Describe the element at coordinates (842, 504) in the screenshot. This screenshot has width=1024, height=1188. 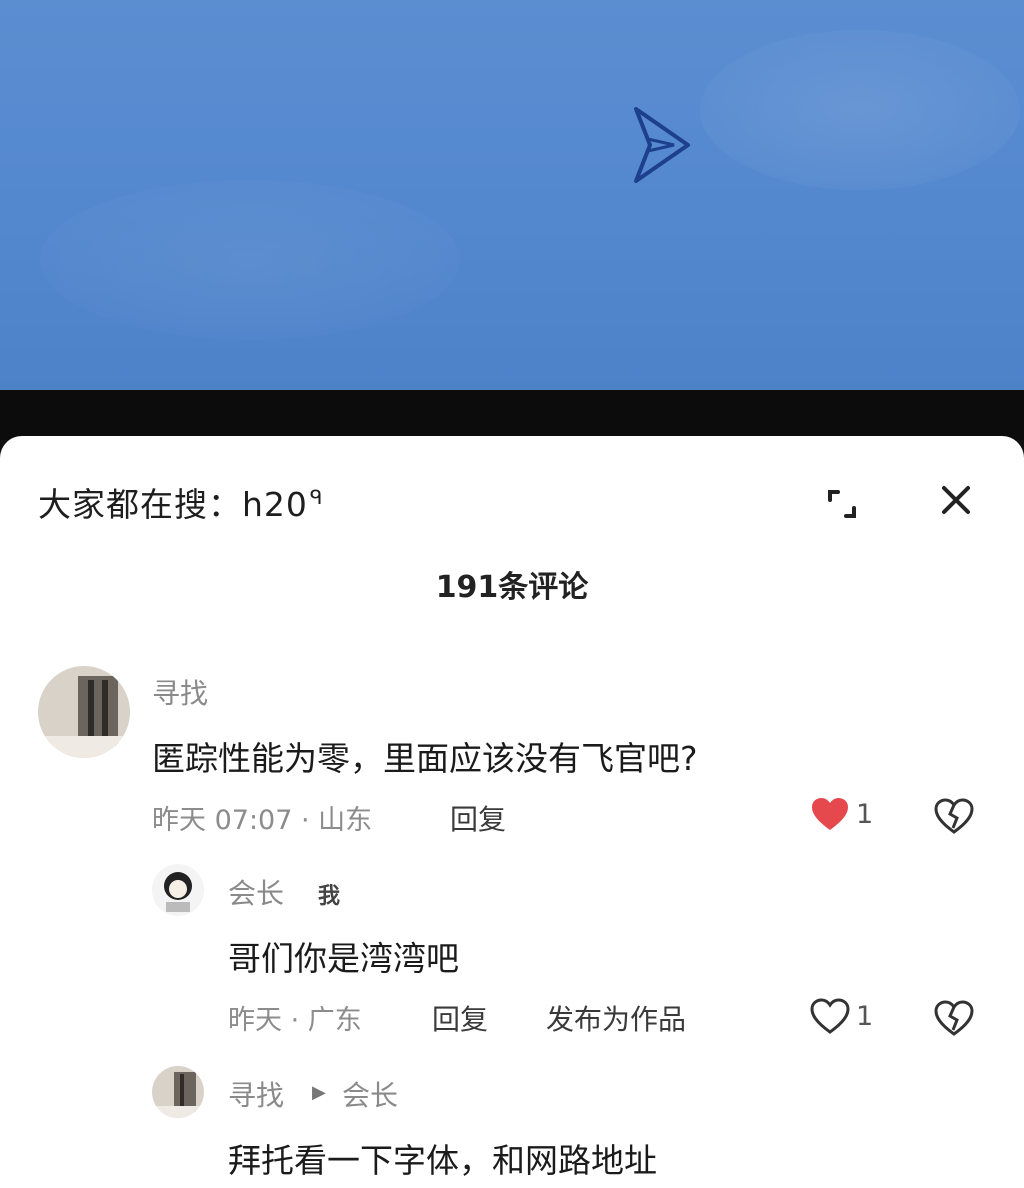
I see `expand-icon` at that location.